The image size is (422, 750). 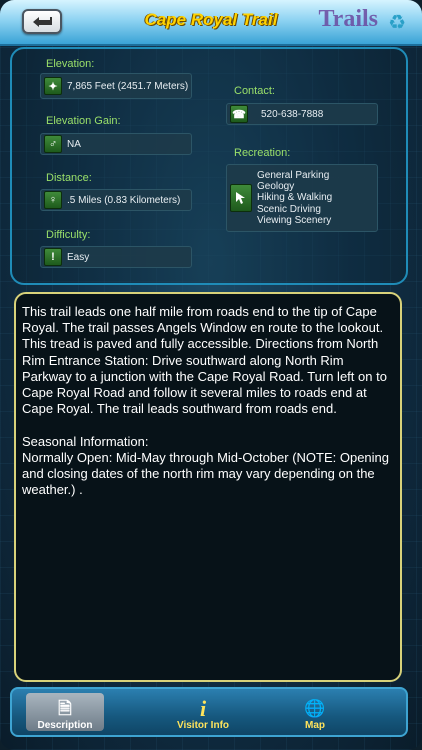 What do you see at coordinates (70, 64) in the screenshot?
I see `elevation-label: Elevation:` at bounding box center [70, 64].